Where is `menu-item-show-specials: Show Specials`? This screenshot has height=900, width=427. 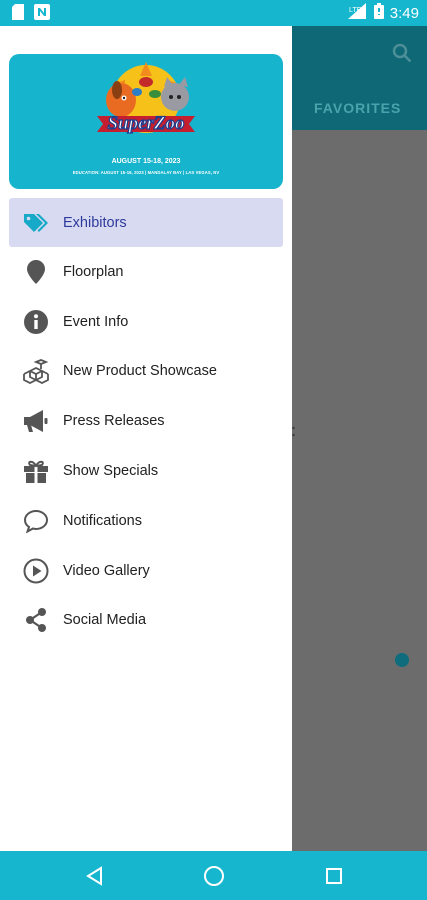 menu-item-show-specials: Show Specials is located at coordinates (146, 471).